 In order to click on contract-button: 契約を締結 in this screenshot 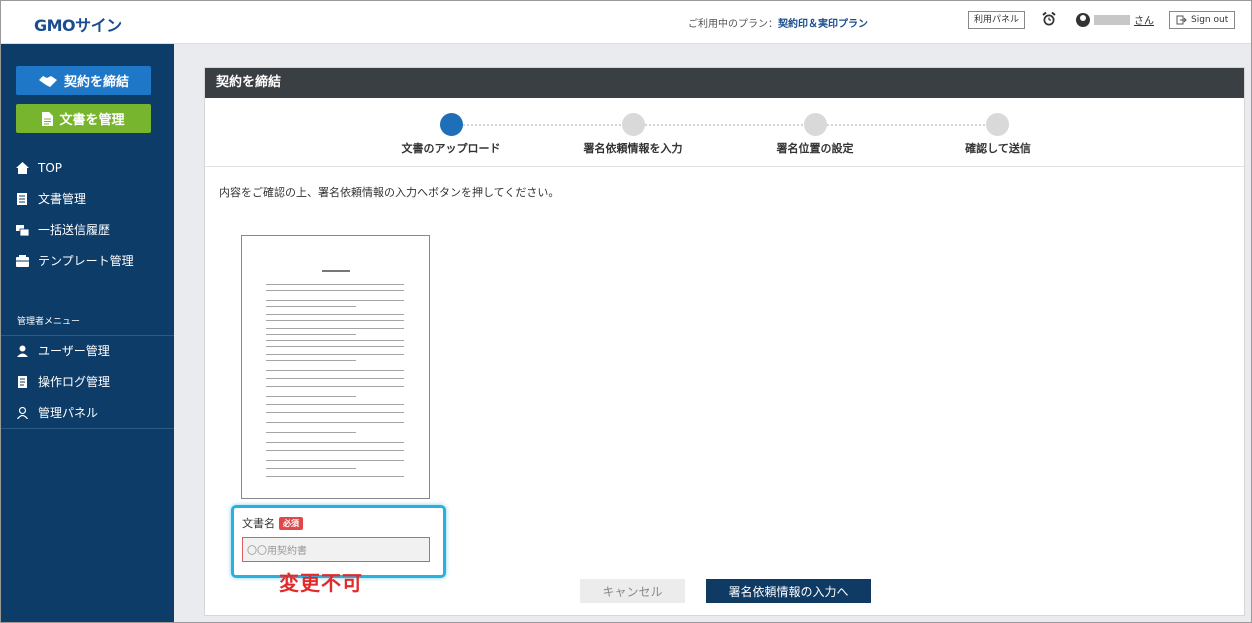, I will do `click(83, 80)`.